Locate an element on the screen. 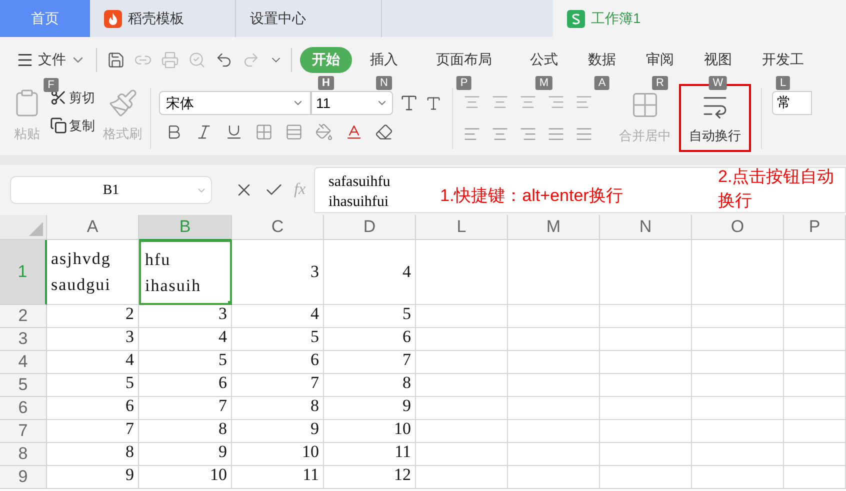  row-header: 6 is located at coordinates (23, 408).